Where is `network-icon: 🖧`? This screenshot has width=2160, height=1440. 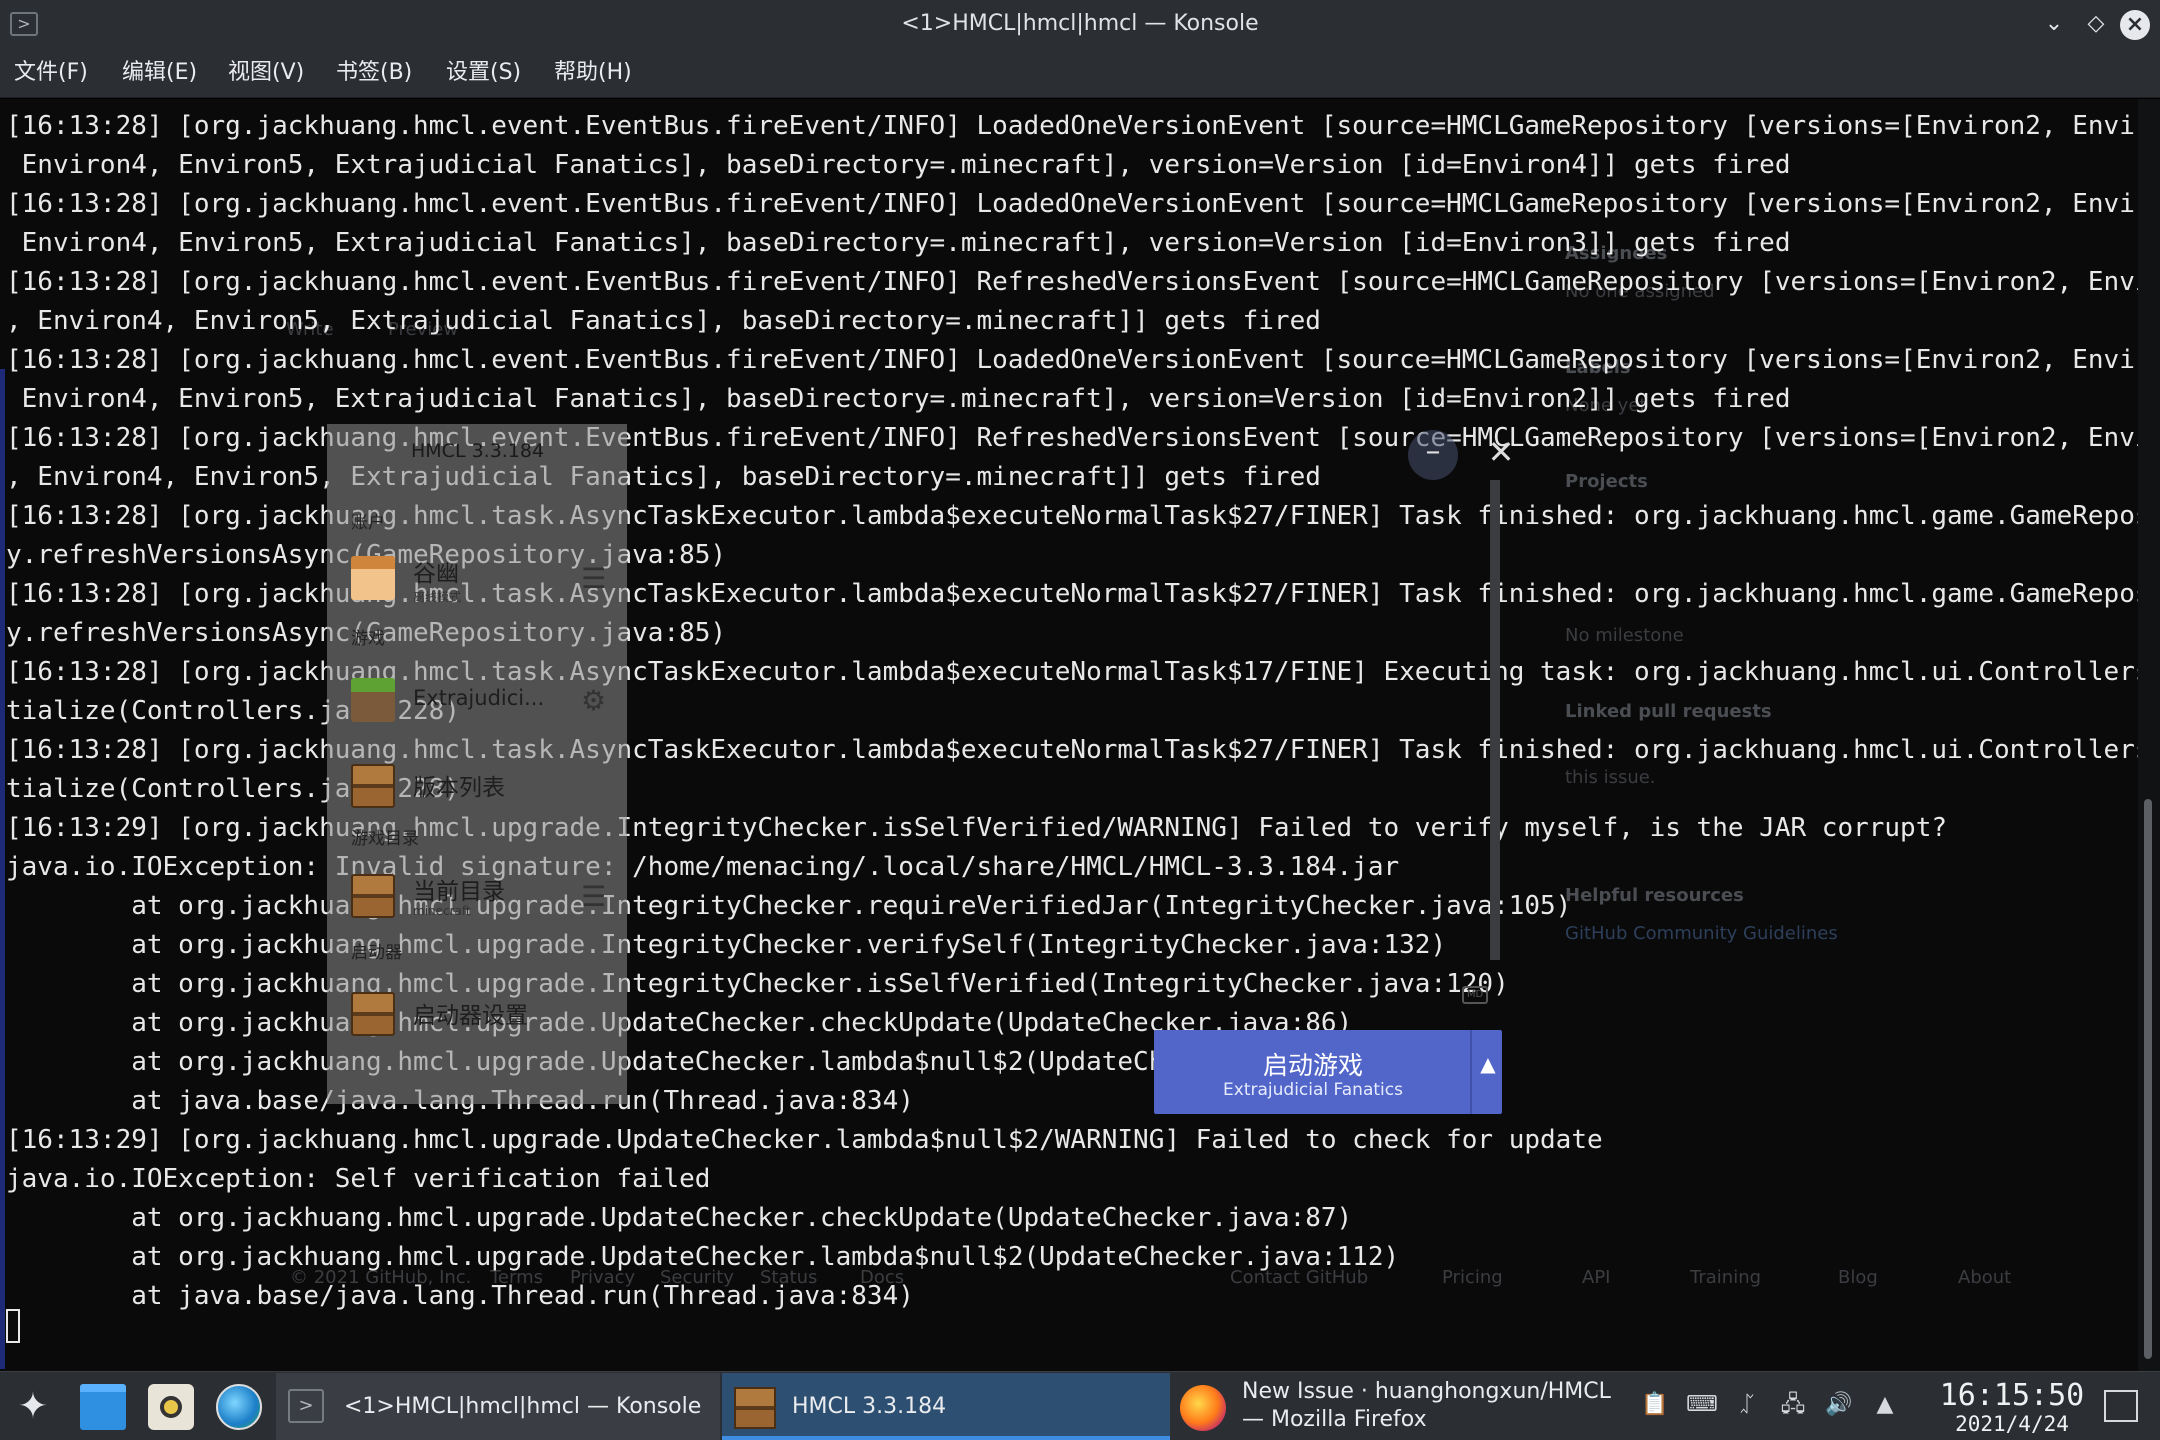
network-icon: 🖧 is located at coordinates (1793, 1405).